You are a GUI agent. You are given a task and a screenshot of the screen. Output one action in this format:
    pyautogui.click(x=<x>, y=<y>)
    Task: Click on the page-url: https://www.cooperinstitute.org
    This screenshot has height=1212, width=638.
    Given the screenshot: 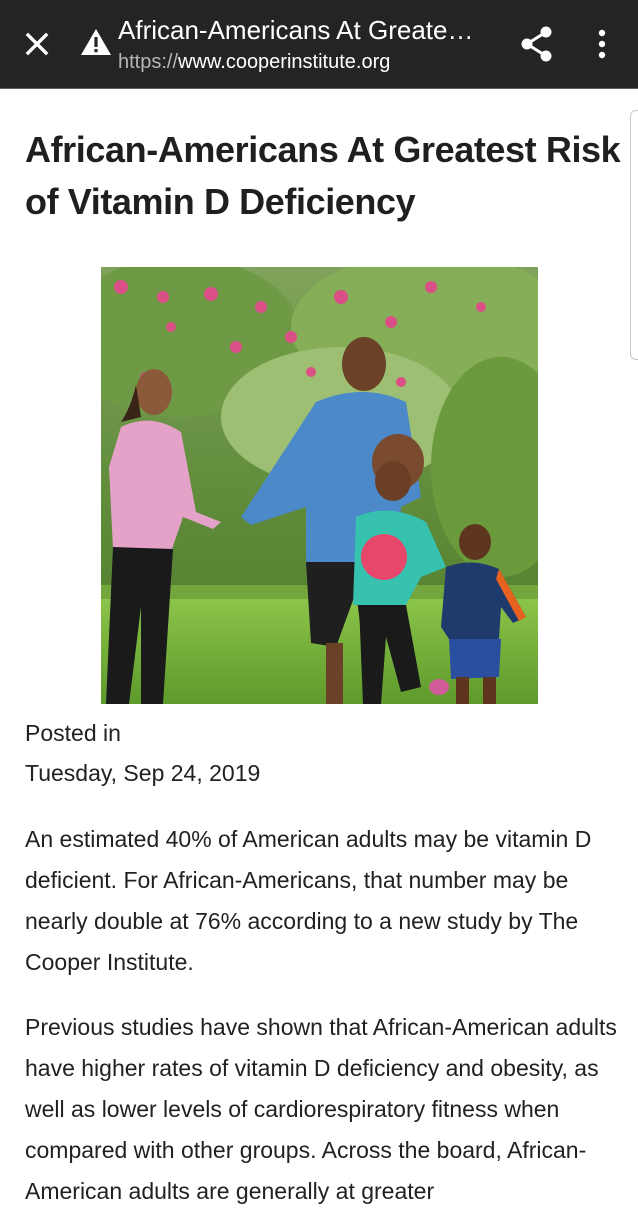 What is the action you would take?
    pyautogui.click(x=254, y=62)
    